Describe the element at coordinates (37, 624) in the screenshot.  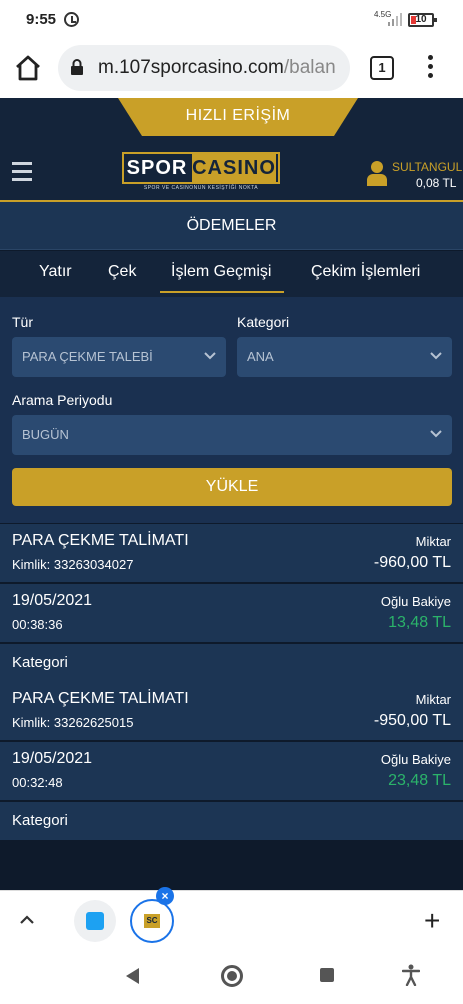
I see `transaction-time: 00:38:36` at that location.